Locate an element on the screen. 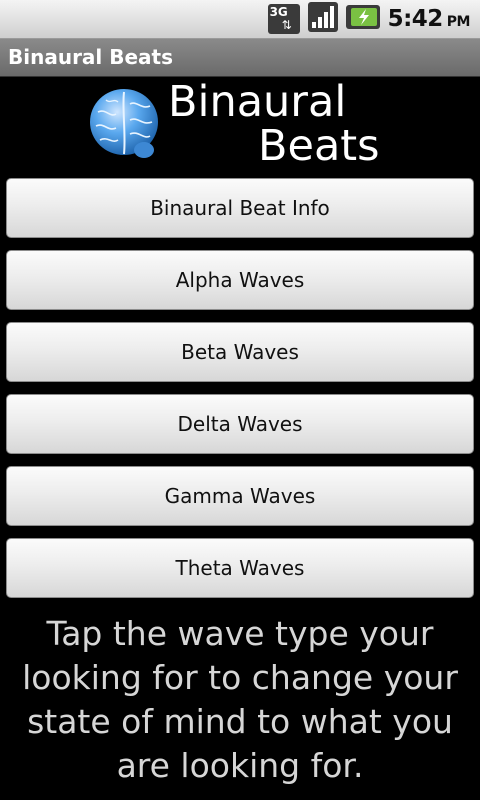 The image size is (480, 800). app-title: Binaural Beats is located at coordinates (91, 57).